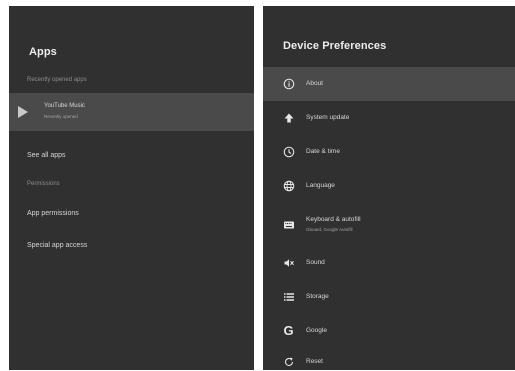 This screenshot has height=371, width=515. Describe the element at coordinates (288, 361) in the screenshot. I see `reset-icon` at that location.